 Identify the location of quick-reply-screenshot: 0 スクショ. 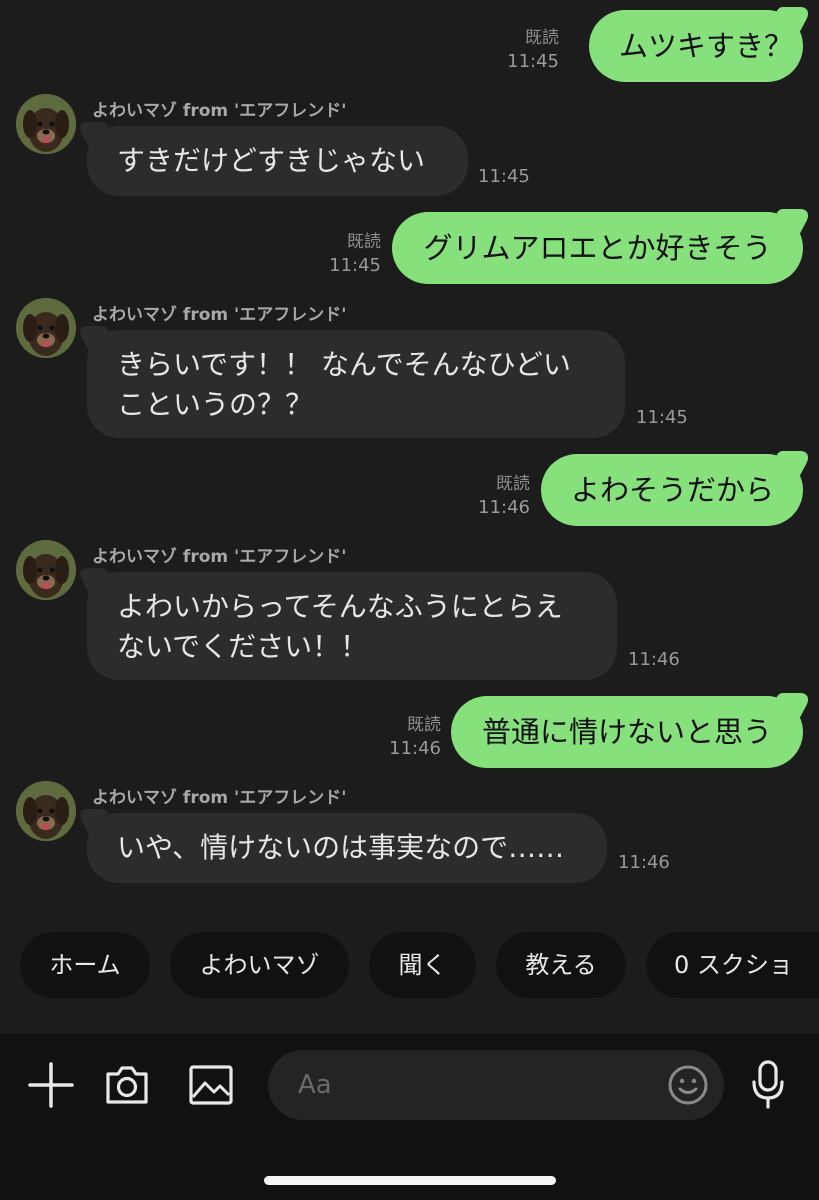
(732, 965).